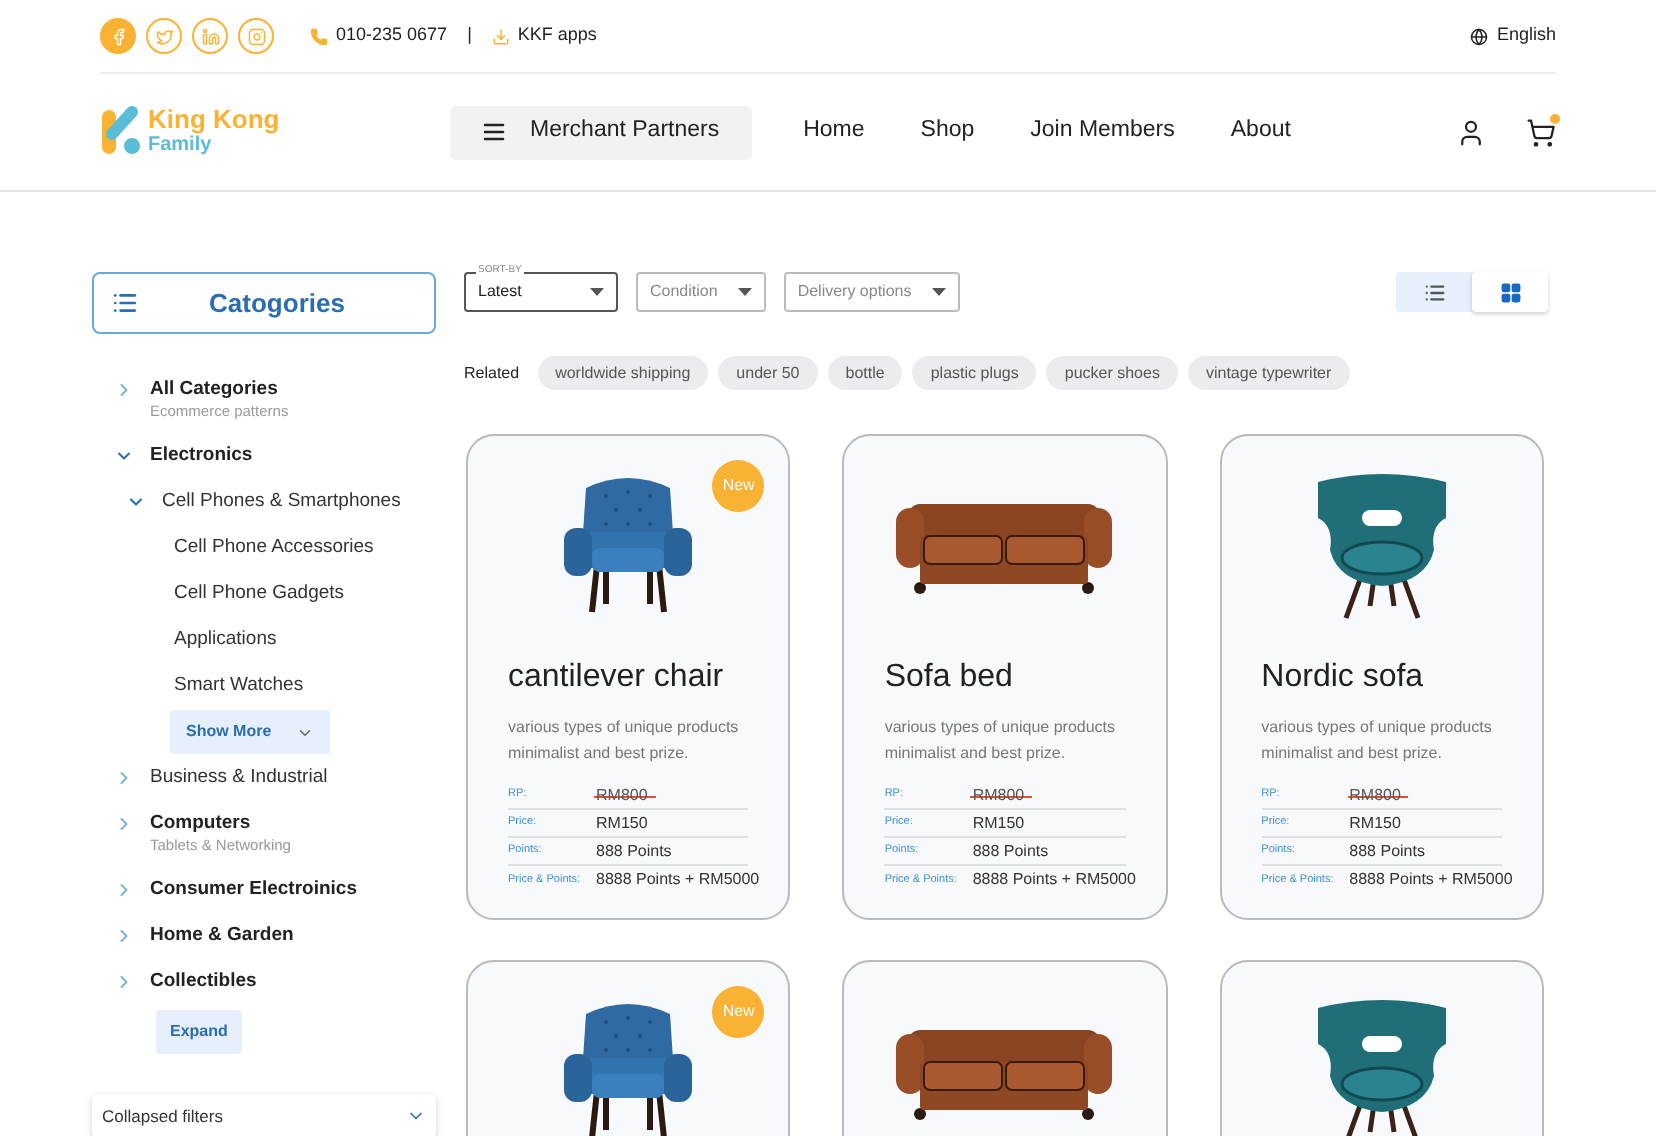  I want to click on related-label: Related, so click(492, 373).